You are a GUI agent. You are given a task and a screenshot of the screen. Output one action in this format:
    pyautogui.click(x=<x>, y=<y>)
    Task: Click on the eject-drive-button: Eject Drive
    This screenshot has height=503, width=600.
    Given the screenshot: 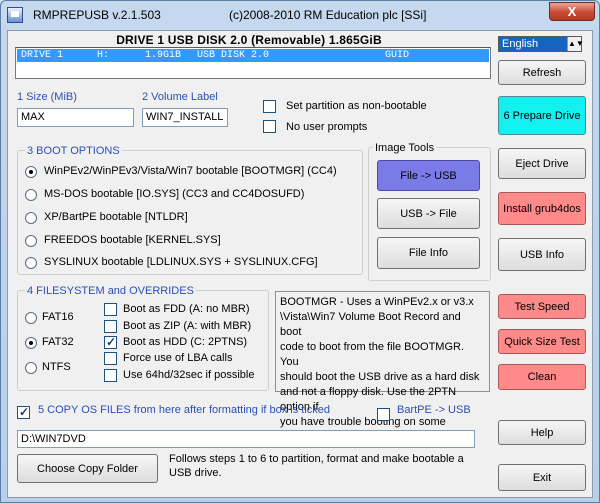 What is the action you would take?
    pyautogui.click(x=542, y=163)
    